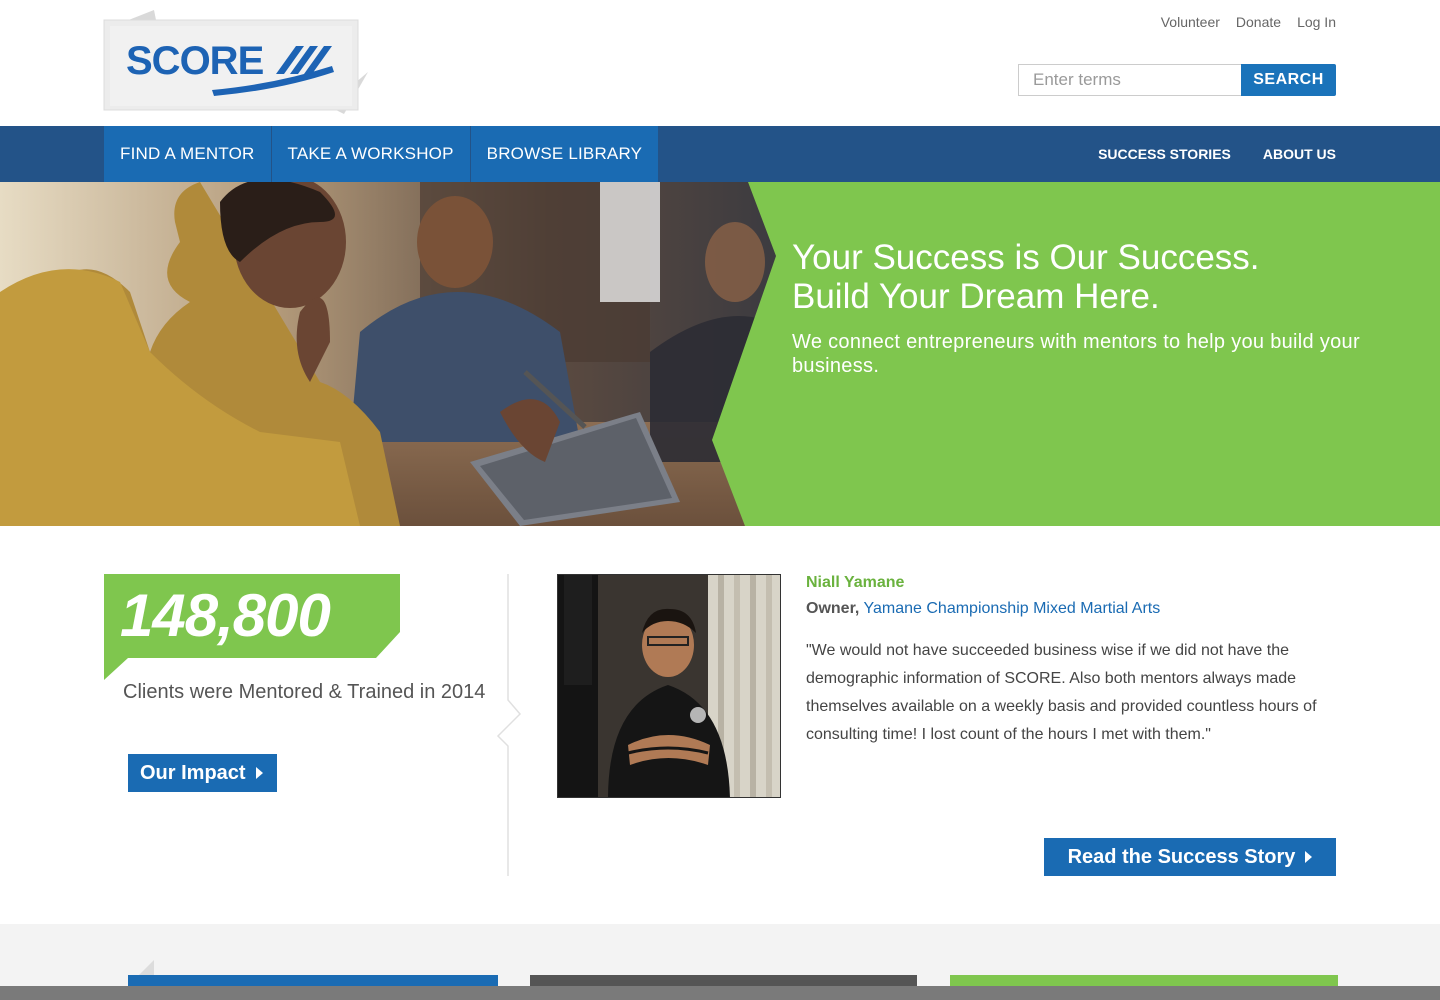 Image resolution: width=1440 pixels, height=1000 pixels. Describe the element at coordinates (565, 154) in the screenshot. I see `nav-browse-library: BROWSE LIBRARY` at that location.